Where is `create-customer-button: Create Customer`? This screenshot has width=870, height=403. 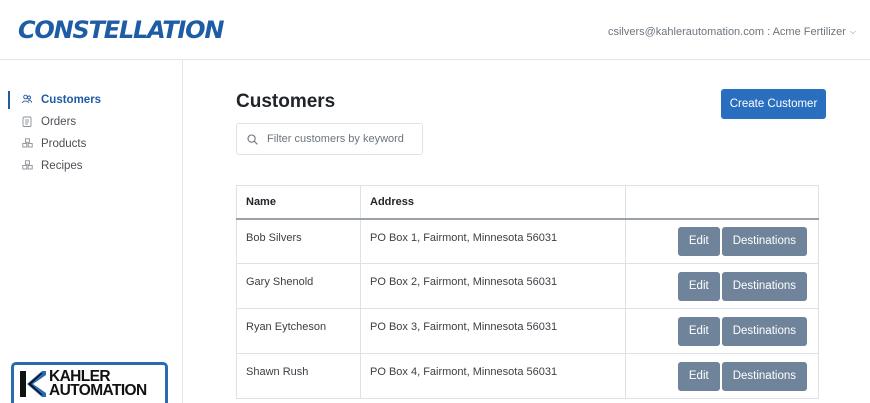
create-customer-button: Create Customer is located at coordinates (773, 104).